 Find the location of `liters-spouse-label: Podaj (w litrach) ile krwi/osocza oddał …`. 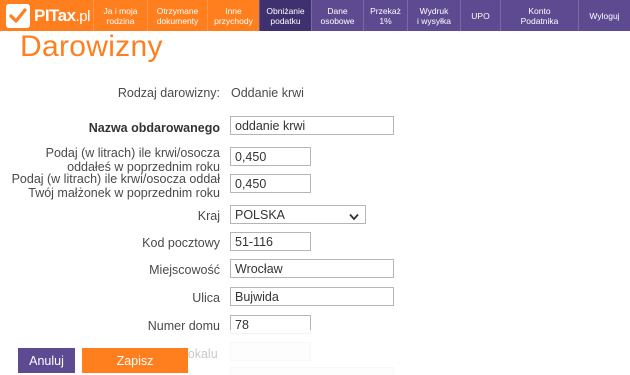

liters-spouse-label: Podaj (w litrach) ile krwi/osocza oddał … is located at coordinates (116, 186).